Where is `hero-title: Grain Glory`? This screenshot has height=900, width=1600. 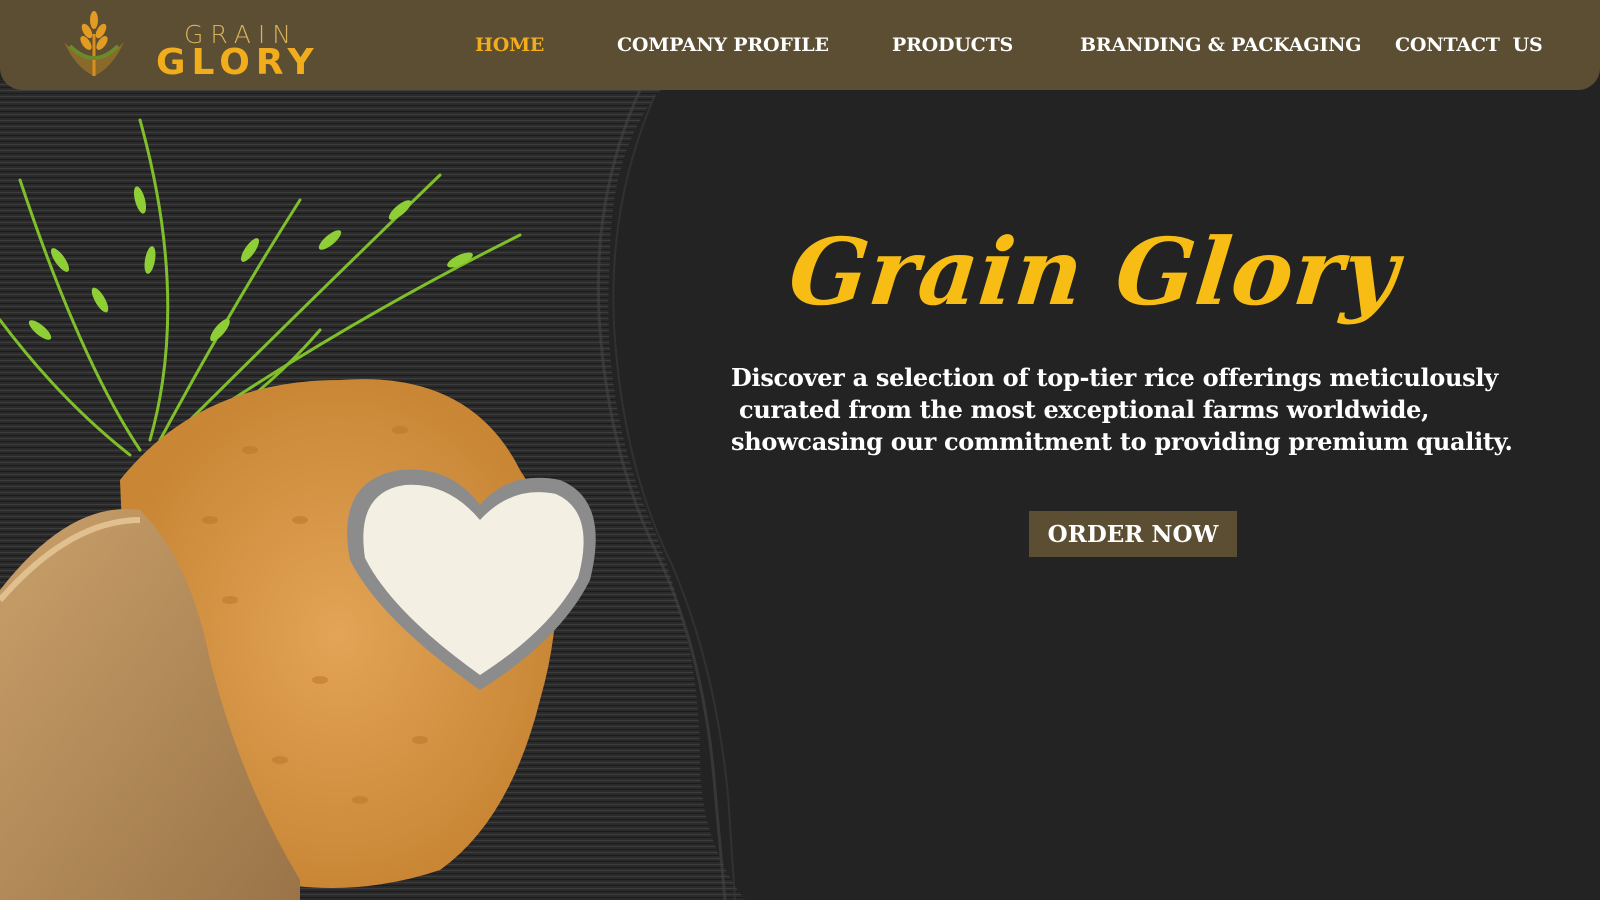
hero-title: Grain Glory is located at coordinates (1094, 272).